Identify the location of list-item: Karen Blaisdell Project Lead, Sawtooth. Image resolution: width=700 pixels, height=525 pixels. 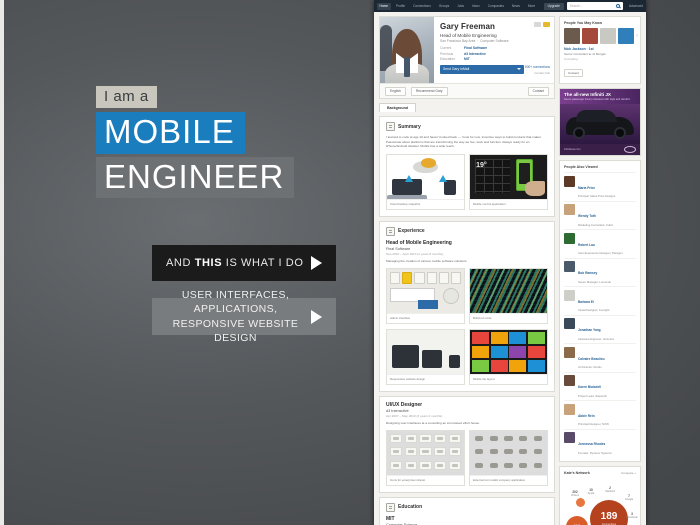
(600, 386).